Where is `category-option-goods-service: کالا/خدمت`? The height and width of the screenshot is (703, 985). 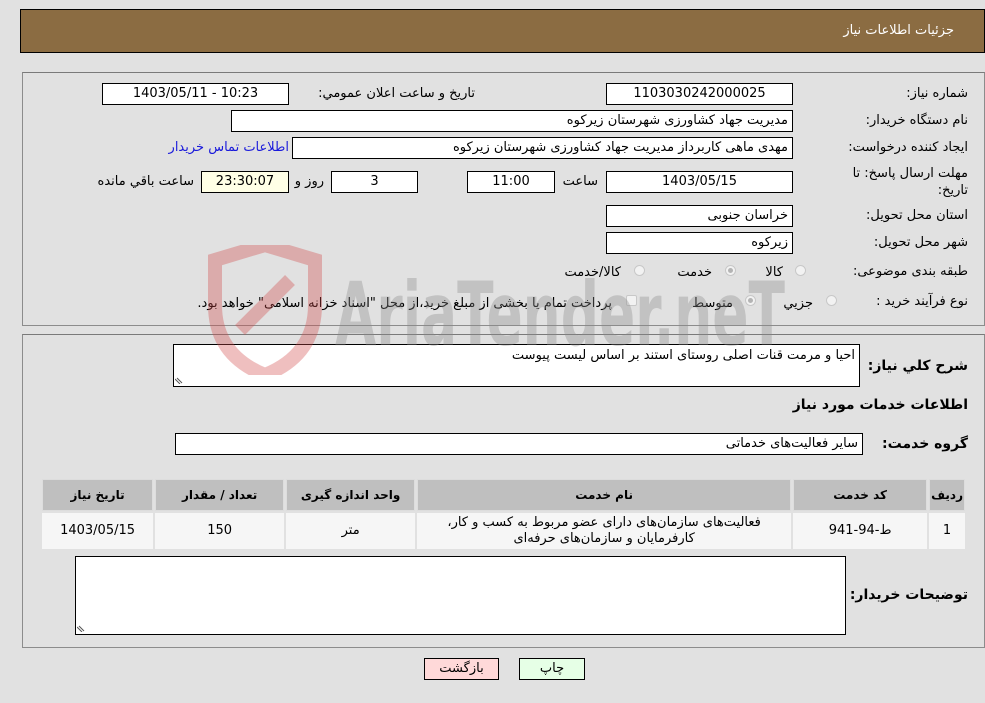
category-option-goods-service: کالا/خدمت is located at coordinates (592, 272).